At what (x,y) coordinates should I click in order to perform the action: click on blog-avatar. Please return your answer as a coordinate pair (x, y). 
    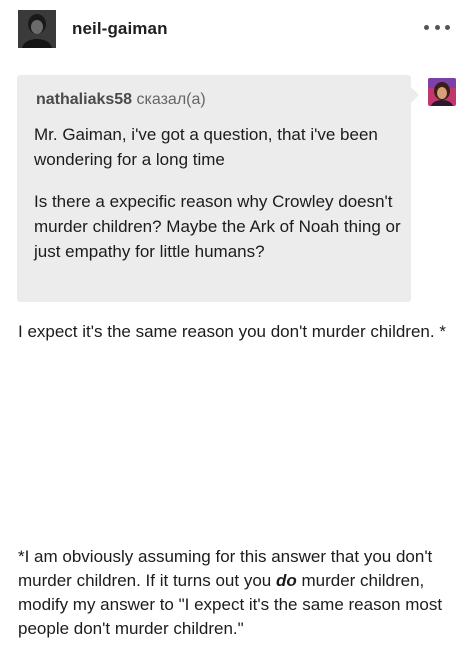
    Looking at the image, I should click on (37, 29).